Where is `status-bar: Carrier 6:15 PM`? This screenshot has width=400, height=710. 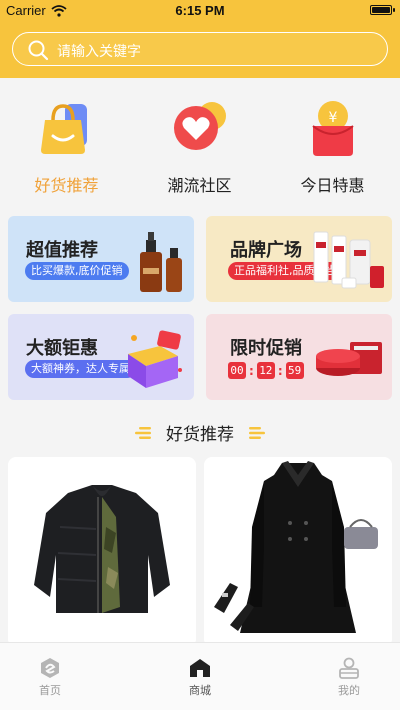 status-bar: Carrier 6:15 PM is located at coordinates (200, 10).